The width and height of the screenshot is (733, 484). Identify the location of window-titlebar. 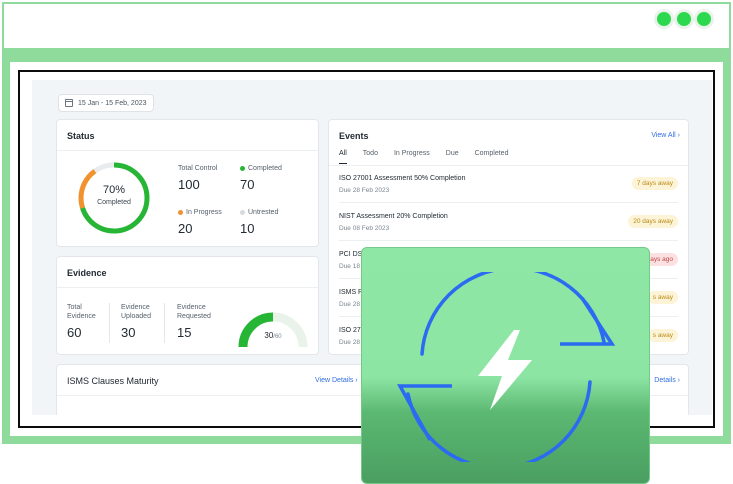
(366, 27).